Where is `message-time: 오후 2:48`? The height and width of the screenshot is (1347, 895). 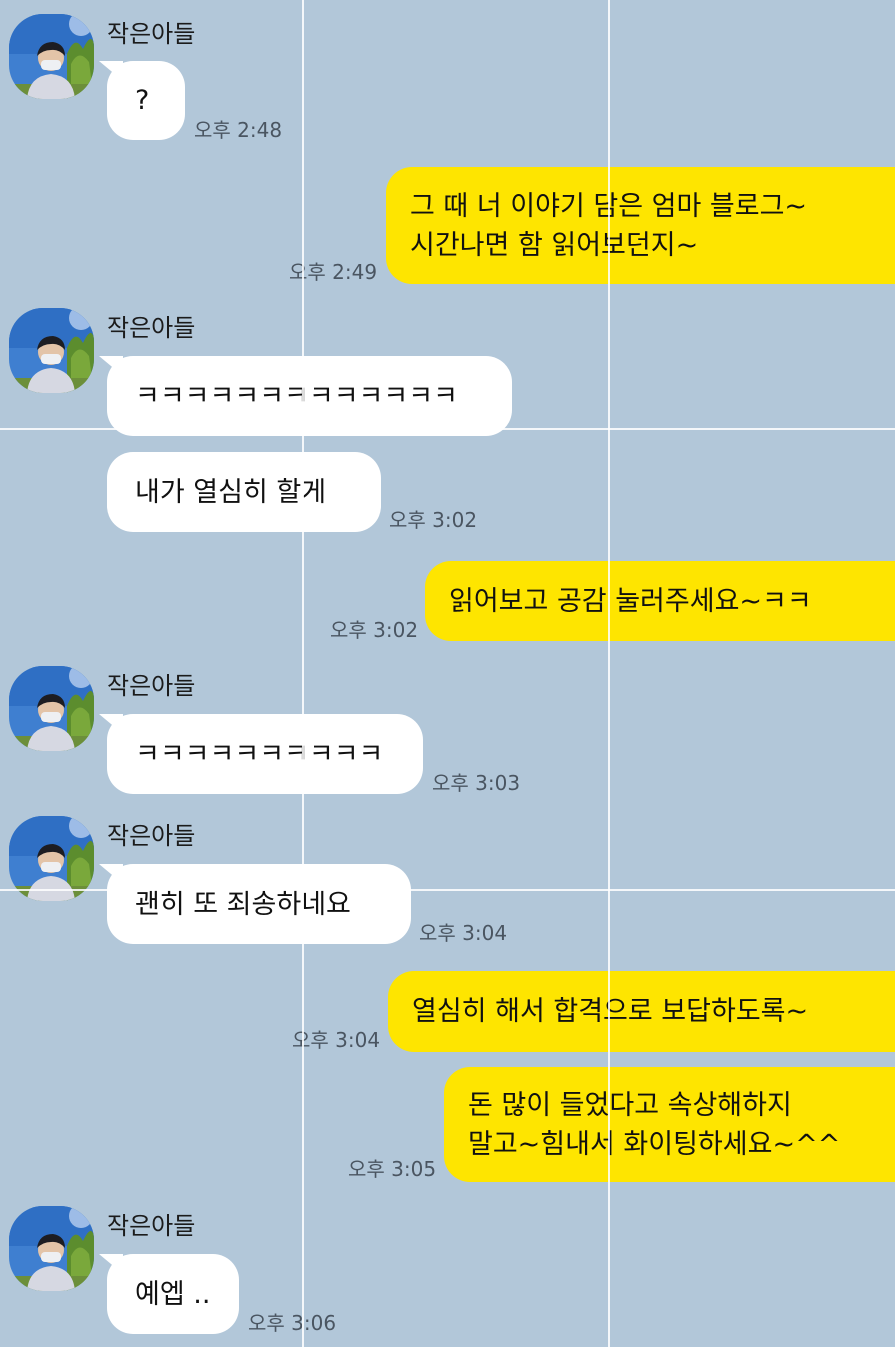
message-time: 오후 2:48 is located at coordinates (238, 130).